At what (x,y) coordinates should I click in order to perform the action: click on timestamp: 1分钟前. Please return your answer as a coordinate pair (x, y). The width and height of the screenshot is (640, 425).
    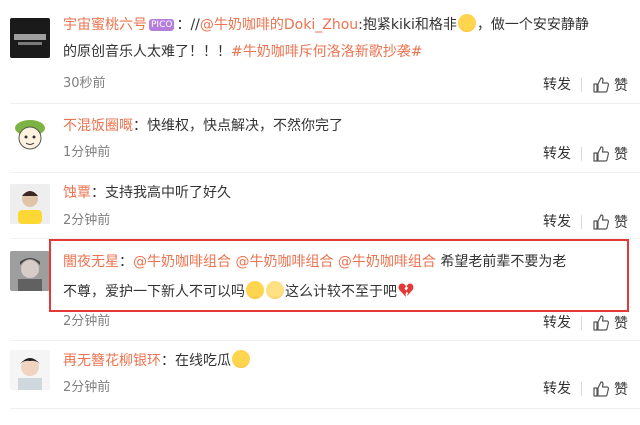
    Looking at the image, I should click on (87, 152).